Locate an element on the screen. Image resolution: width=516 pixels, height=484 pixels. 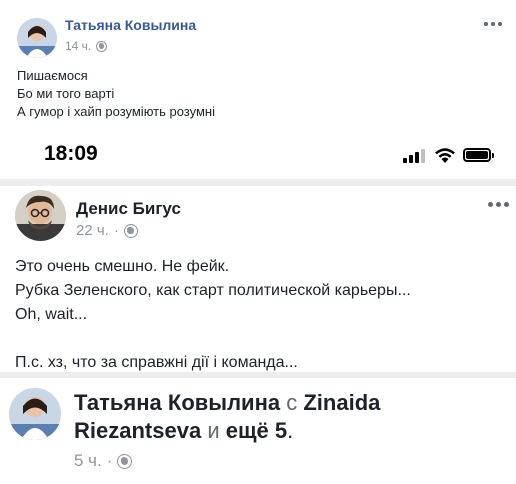
third-author-avatar is located at coordinates (35, 414).